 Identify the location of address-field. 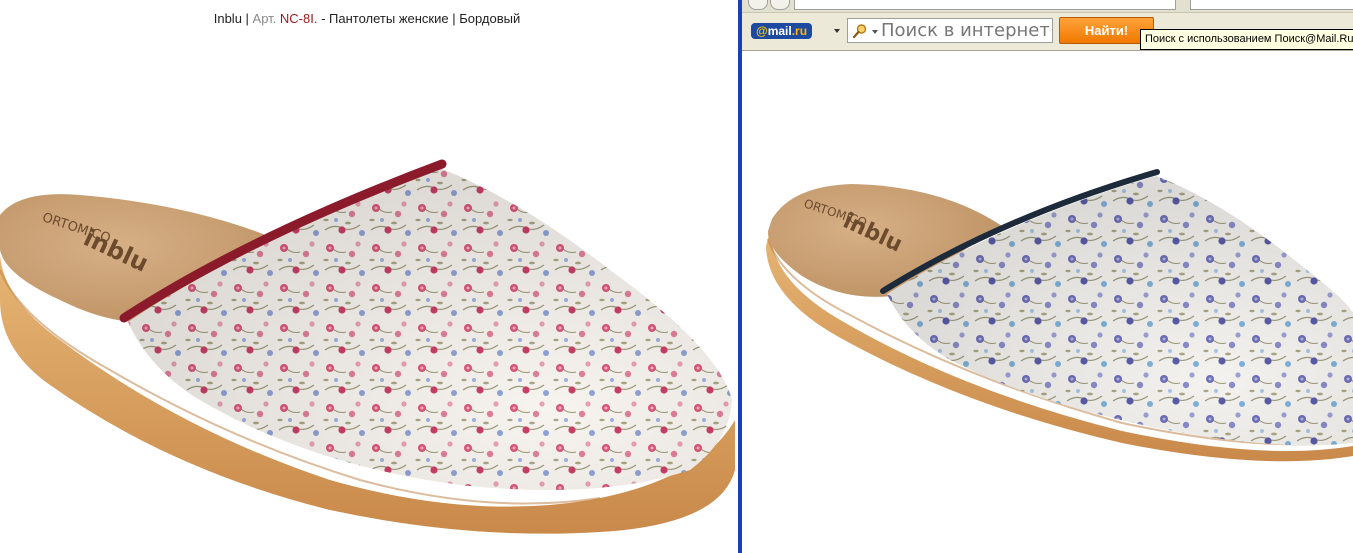
(985, 5).